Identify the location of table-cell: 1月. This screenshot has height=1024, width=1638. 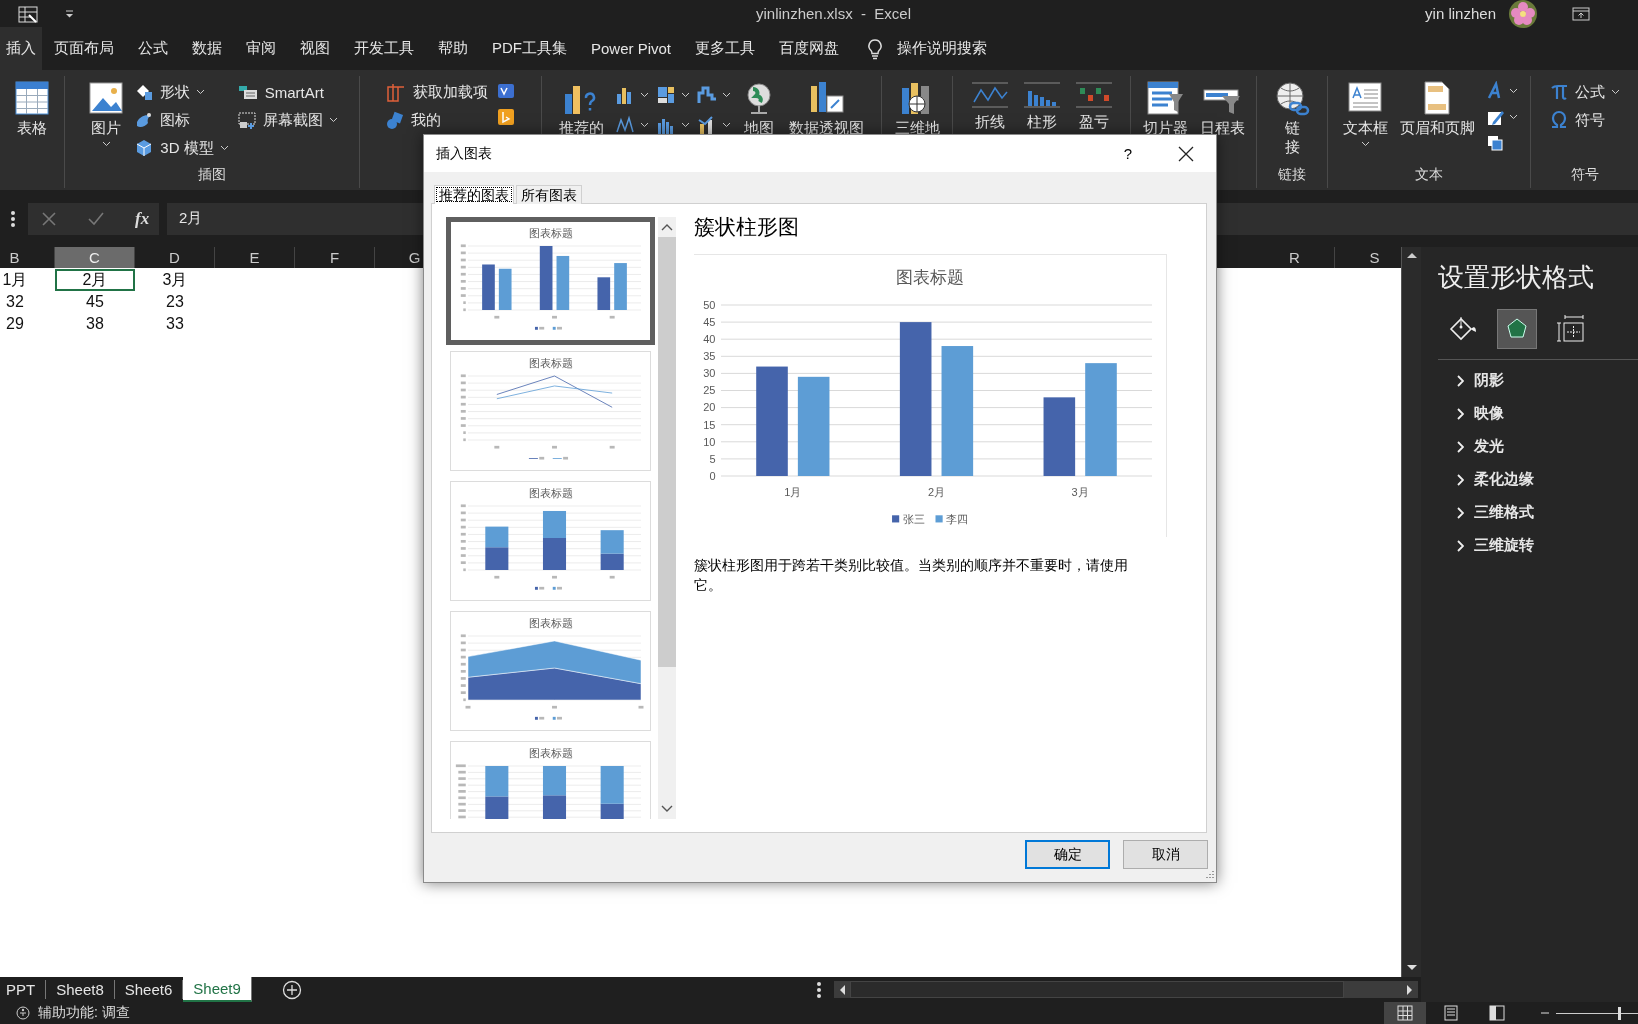
(27, 280).